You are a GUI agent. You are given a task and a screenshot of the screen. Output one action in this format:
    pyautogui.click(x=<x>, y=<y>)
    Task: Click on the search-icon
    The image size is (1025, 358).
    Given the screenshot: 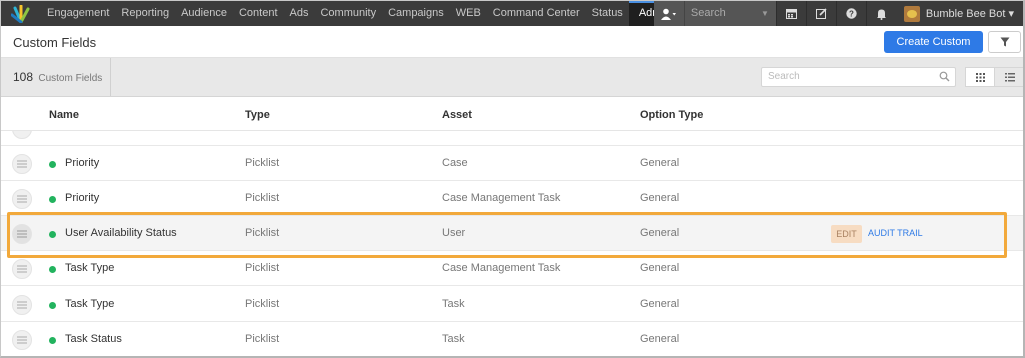 What is the action you would take?
    pyautogui.click(x=944, y=76)
    